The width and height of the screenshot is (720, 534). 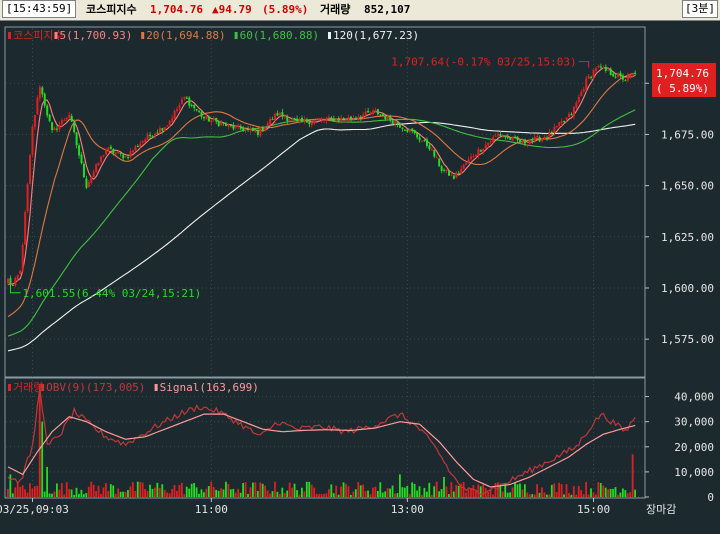 I want to click on price-tick-label: 1,600.00, so click(x=687, y=288).